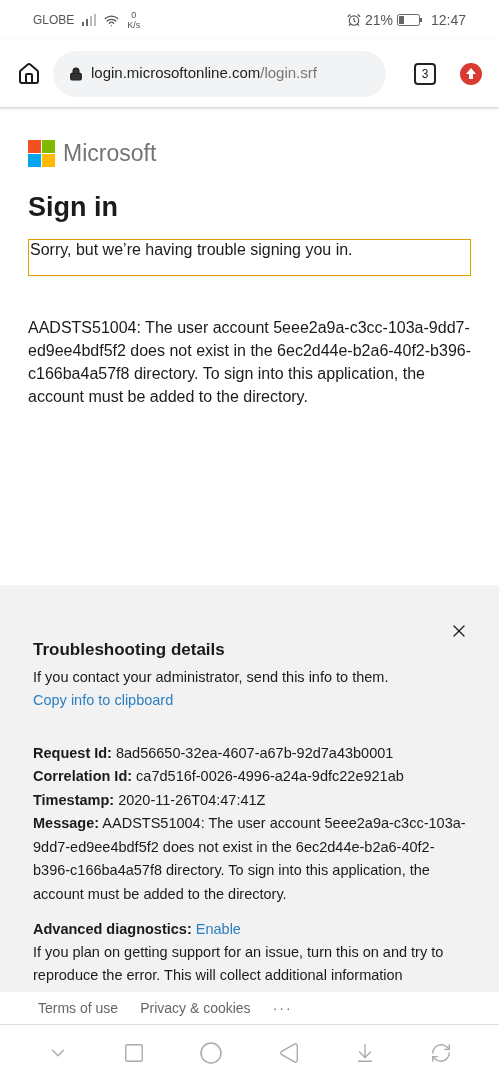 The image size is (499, 1080). I want to click on troubleshooting-title: Troubleshooting details, so click(129, 650).